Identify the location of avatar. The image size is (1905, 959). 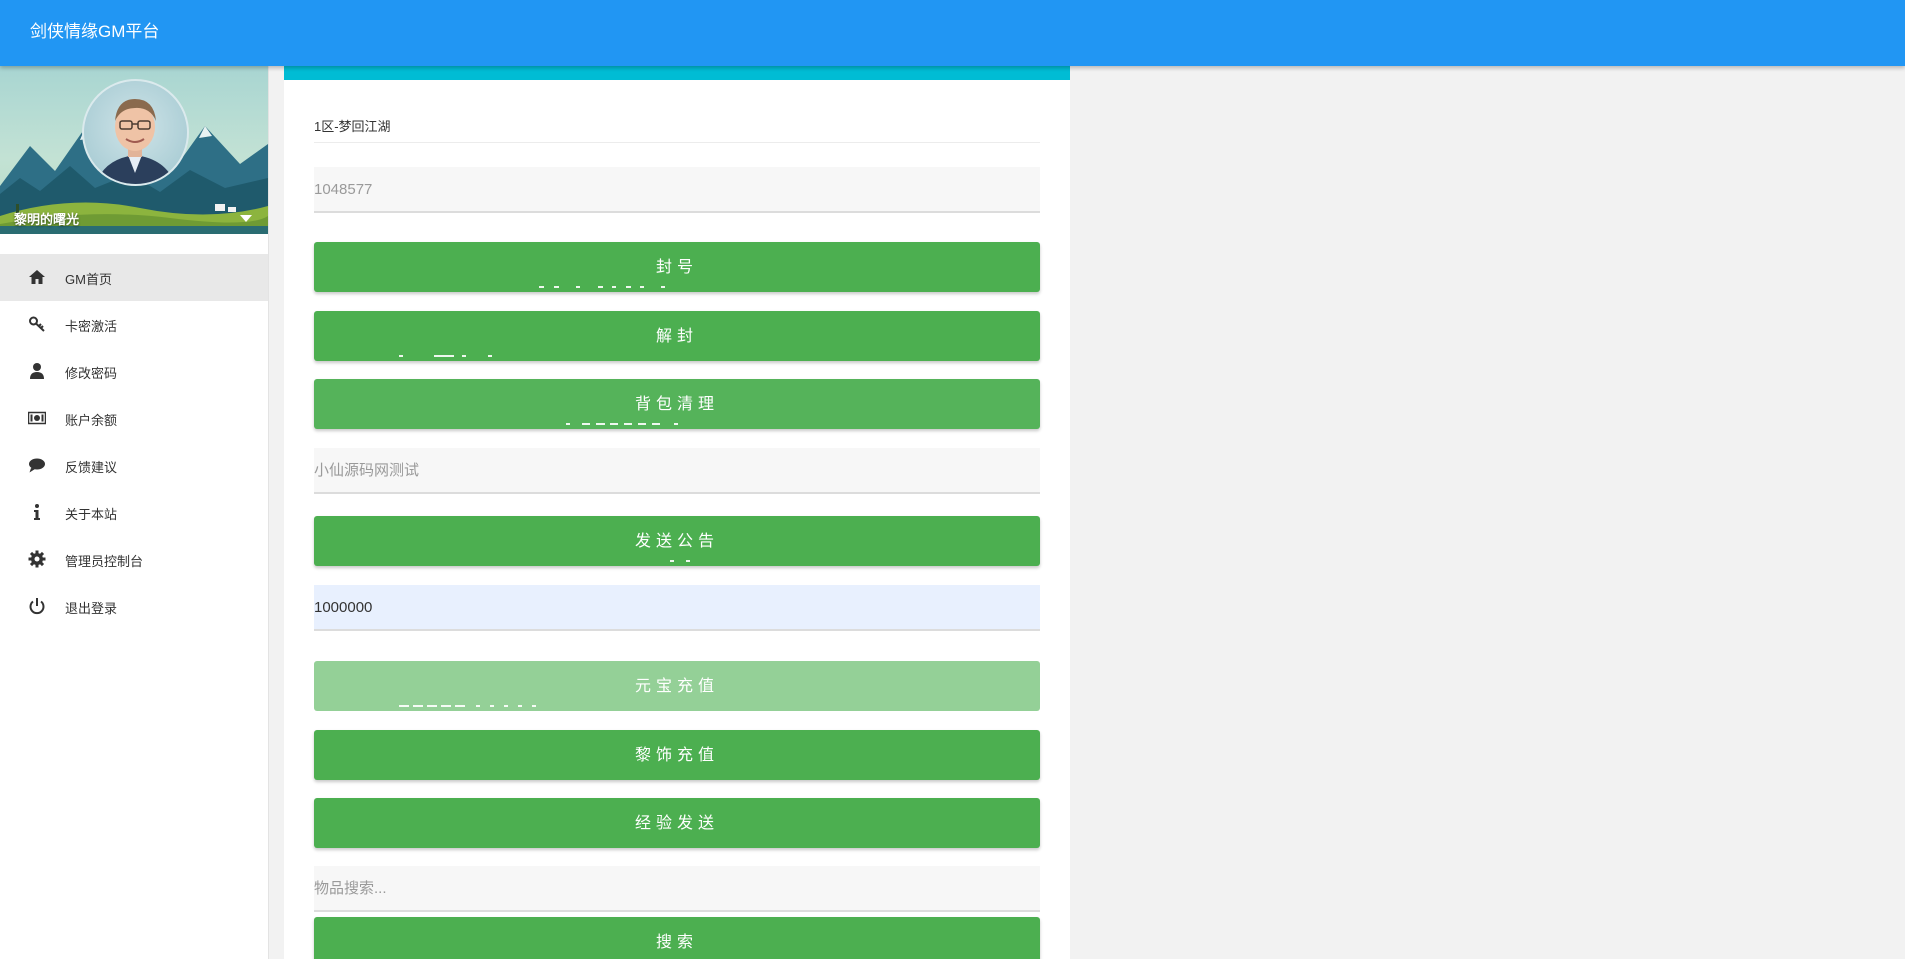
(135, 132).